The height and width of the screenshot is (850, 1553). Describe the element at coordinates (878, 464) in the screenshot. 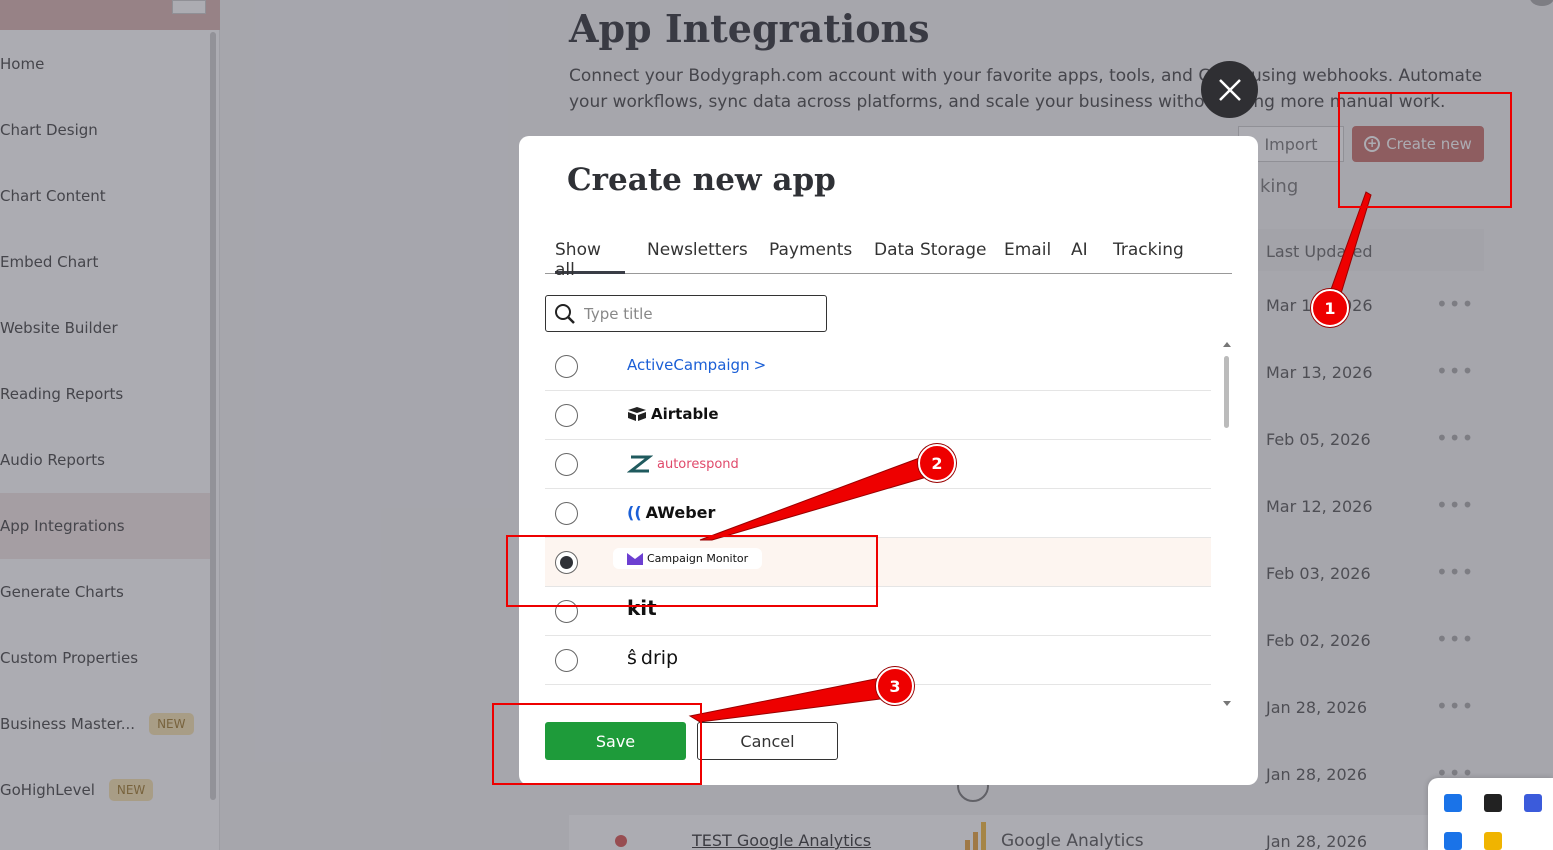

I see `list-item: autorespond` at that location.